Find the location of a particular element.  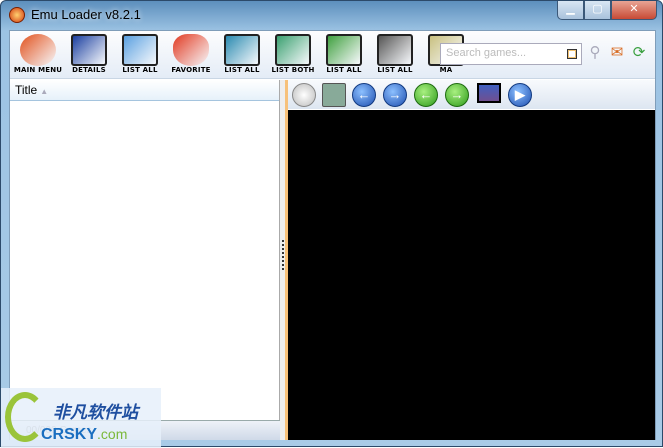

toolbar-button-0: MAIN MENU is located at coordinates (38, 55).